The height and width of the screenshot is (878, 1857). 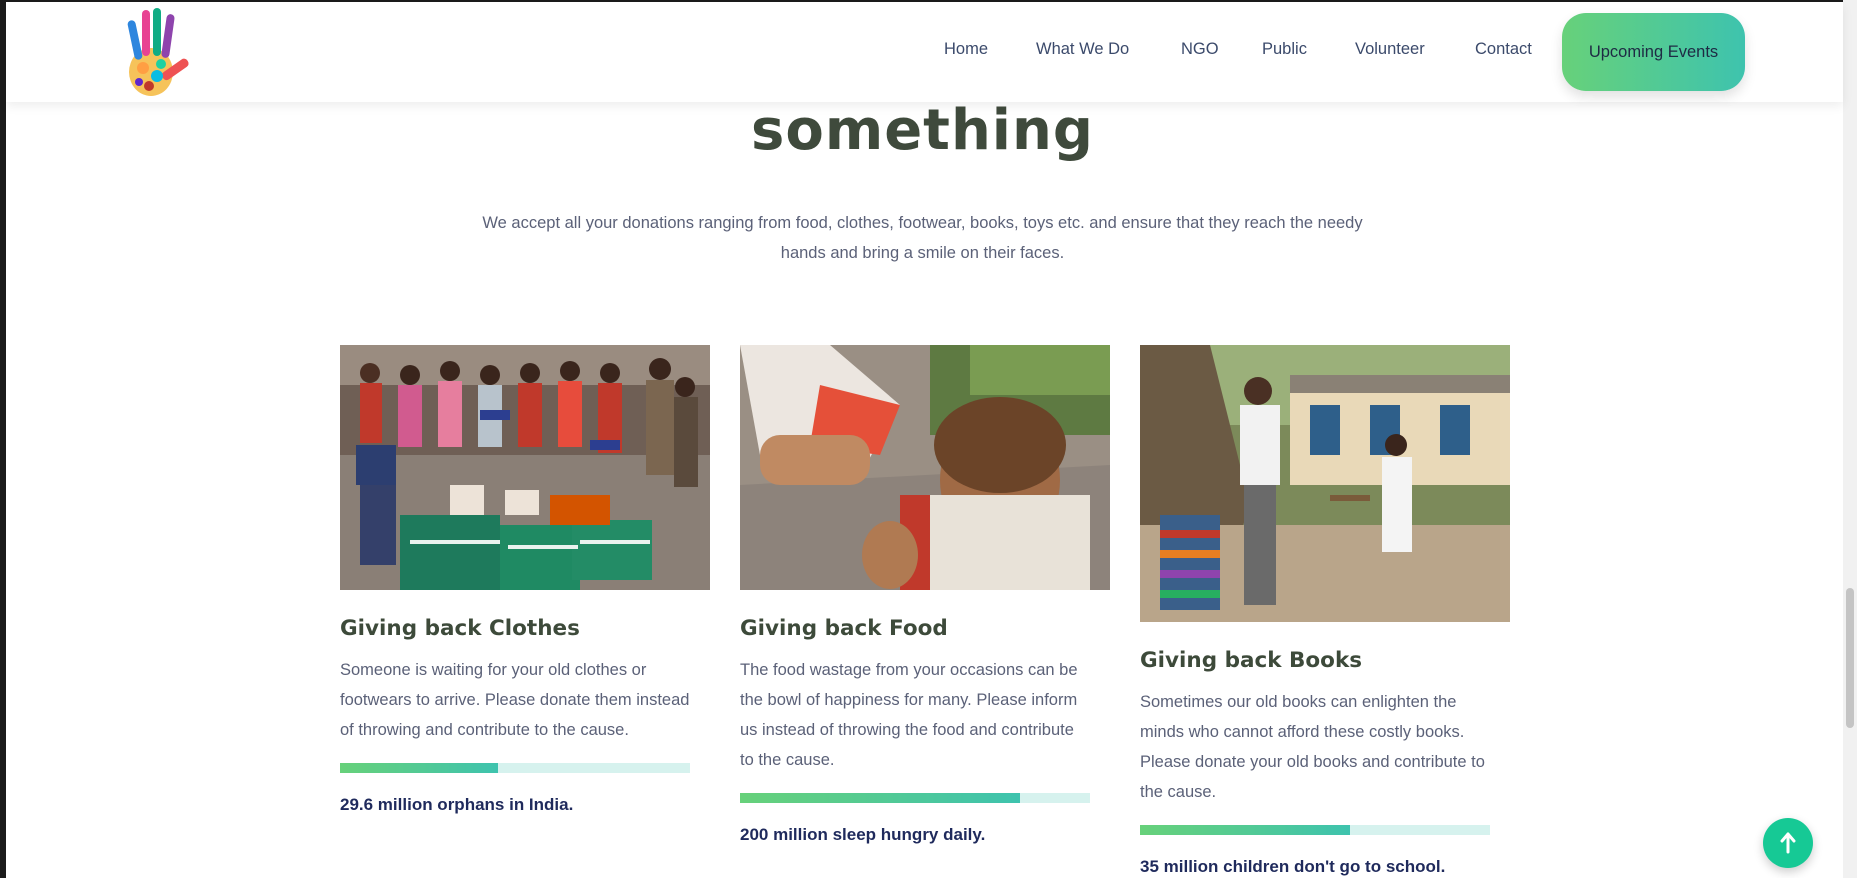 I want to click on card-stat: 35 million children don't go to school., so click(x=1293, y=866).